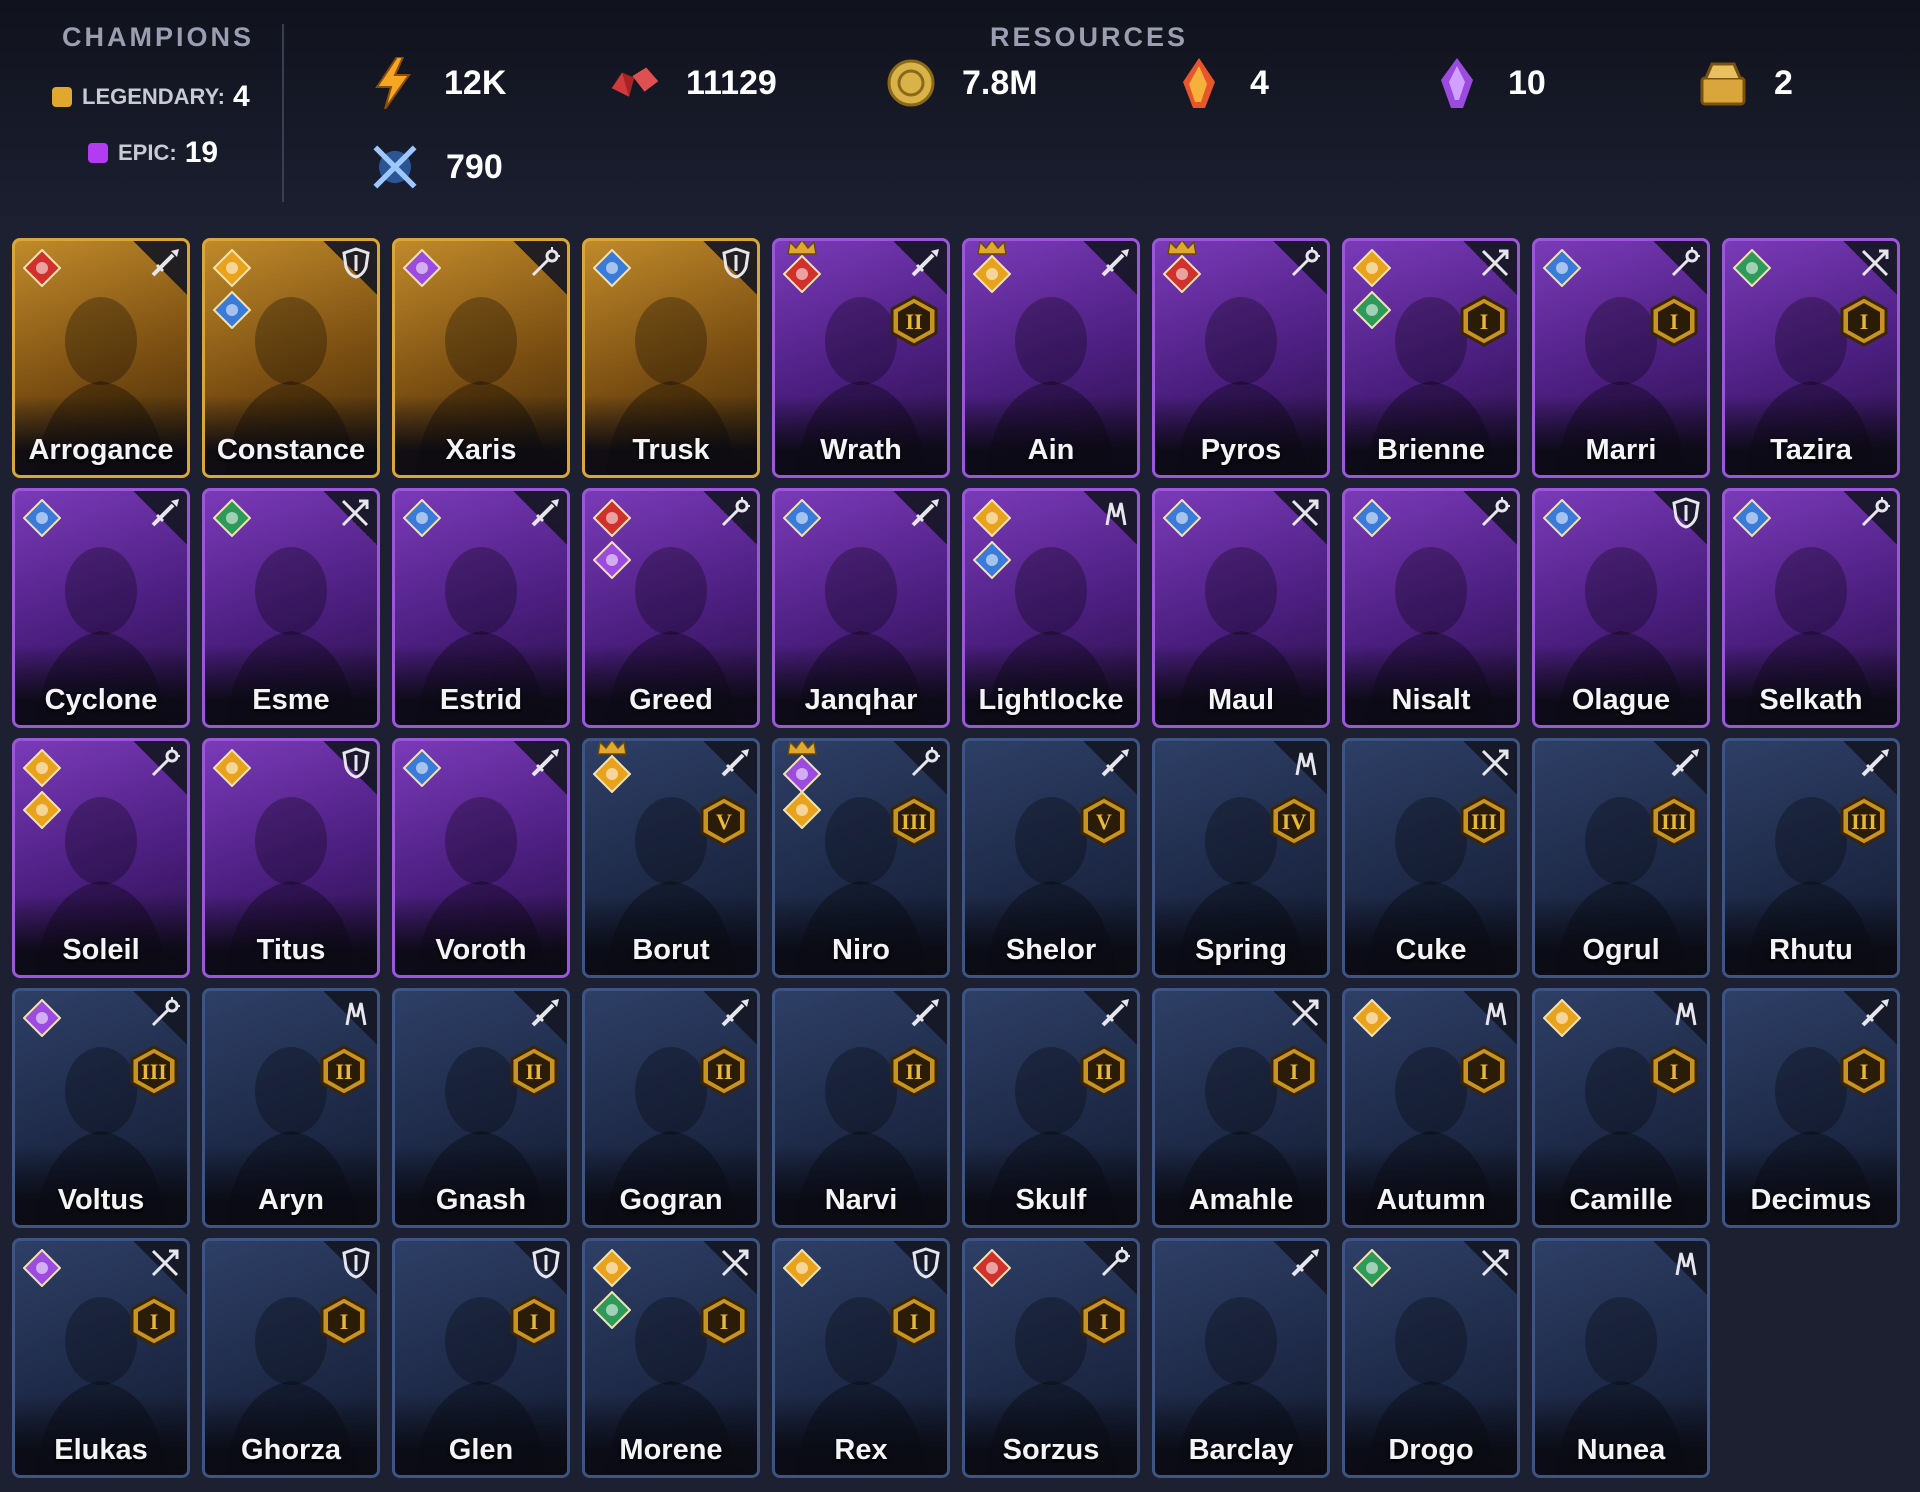 The height and width of the screenshot is (1492, 1920). I want to click on champion-card: II Aryn, so click(291, 1108).